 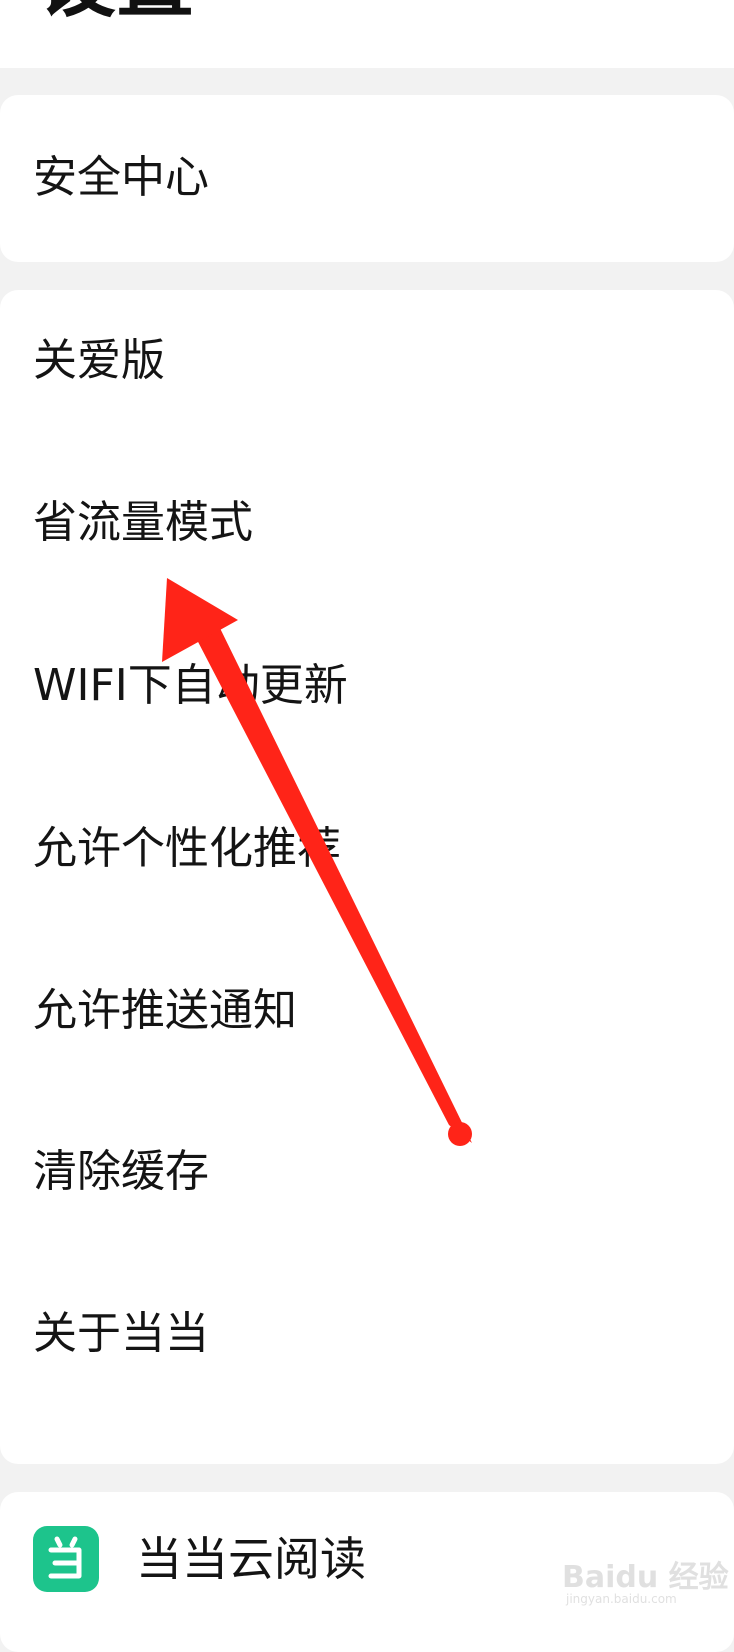 I want to click on watermark-sub: jingyan.baidu.com, so click(x=621, y=1599).